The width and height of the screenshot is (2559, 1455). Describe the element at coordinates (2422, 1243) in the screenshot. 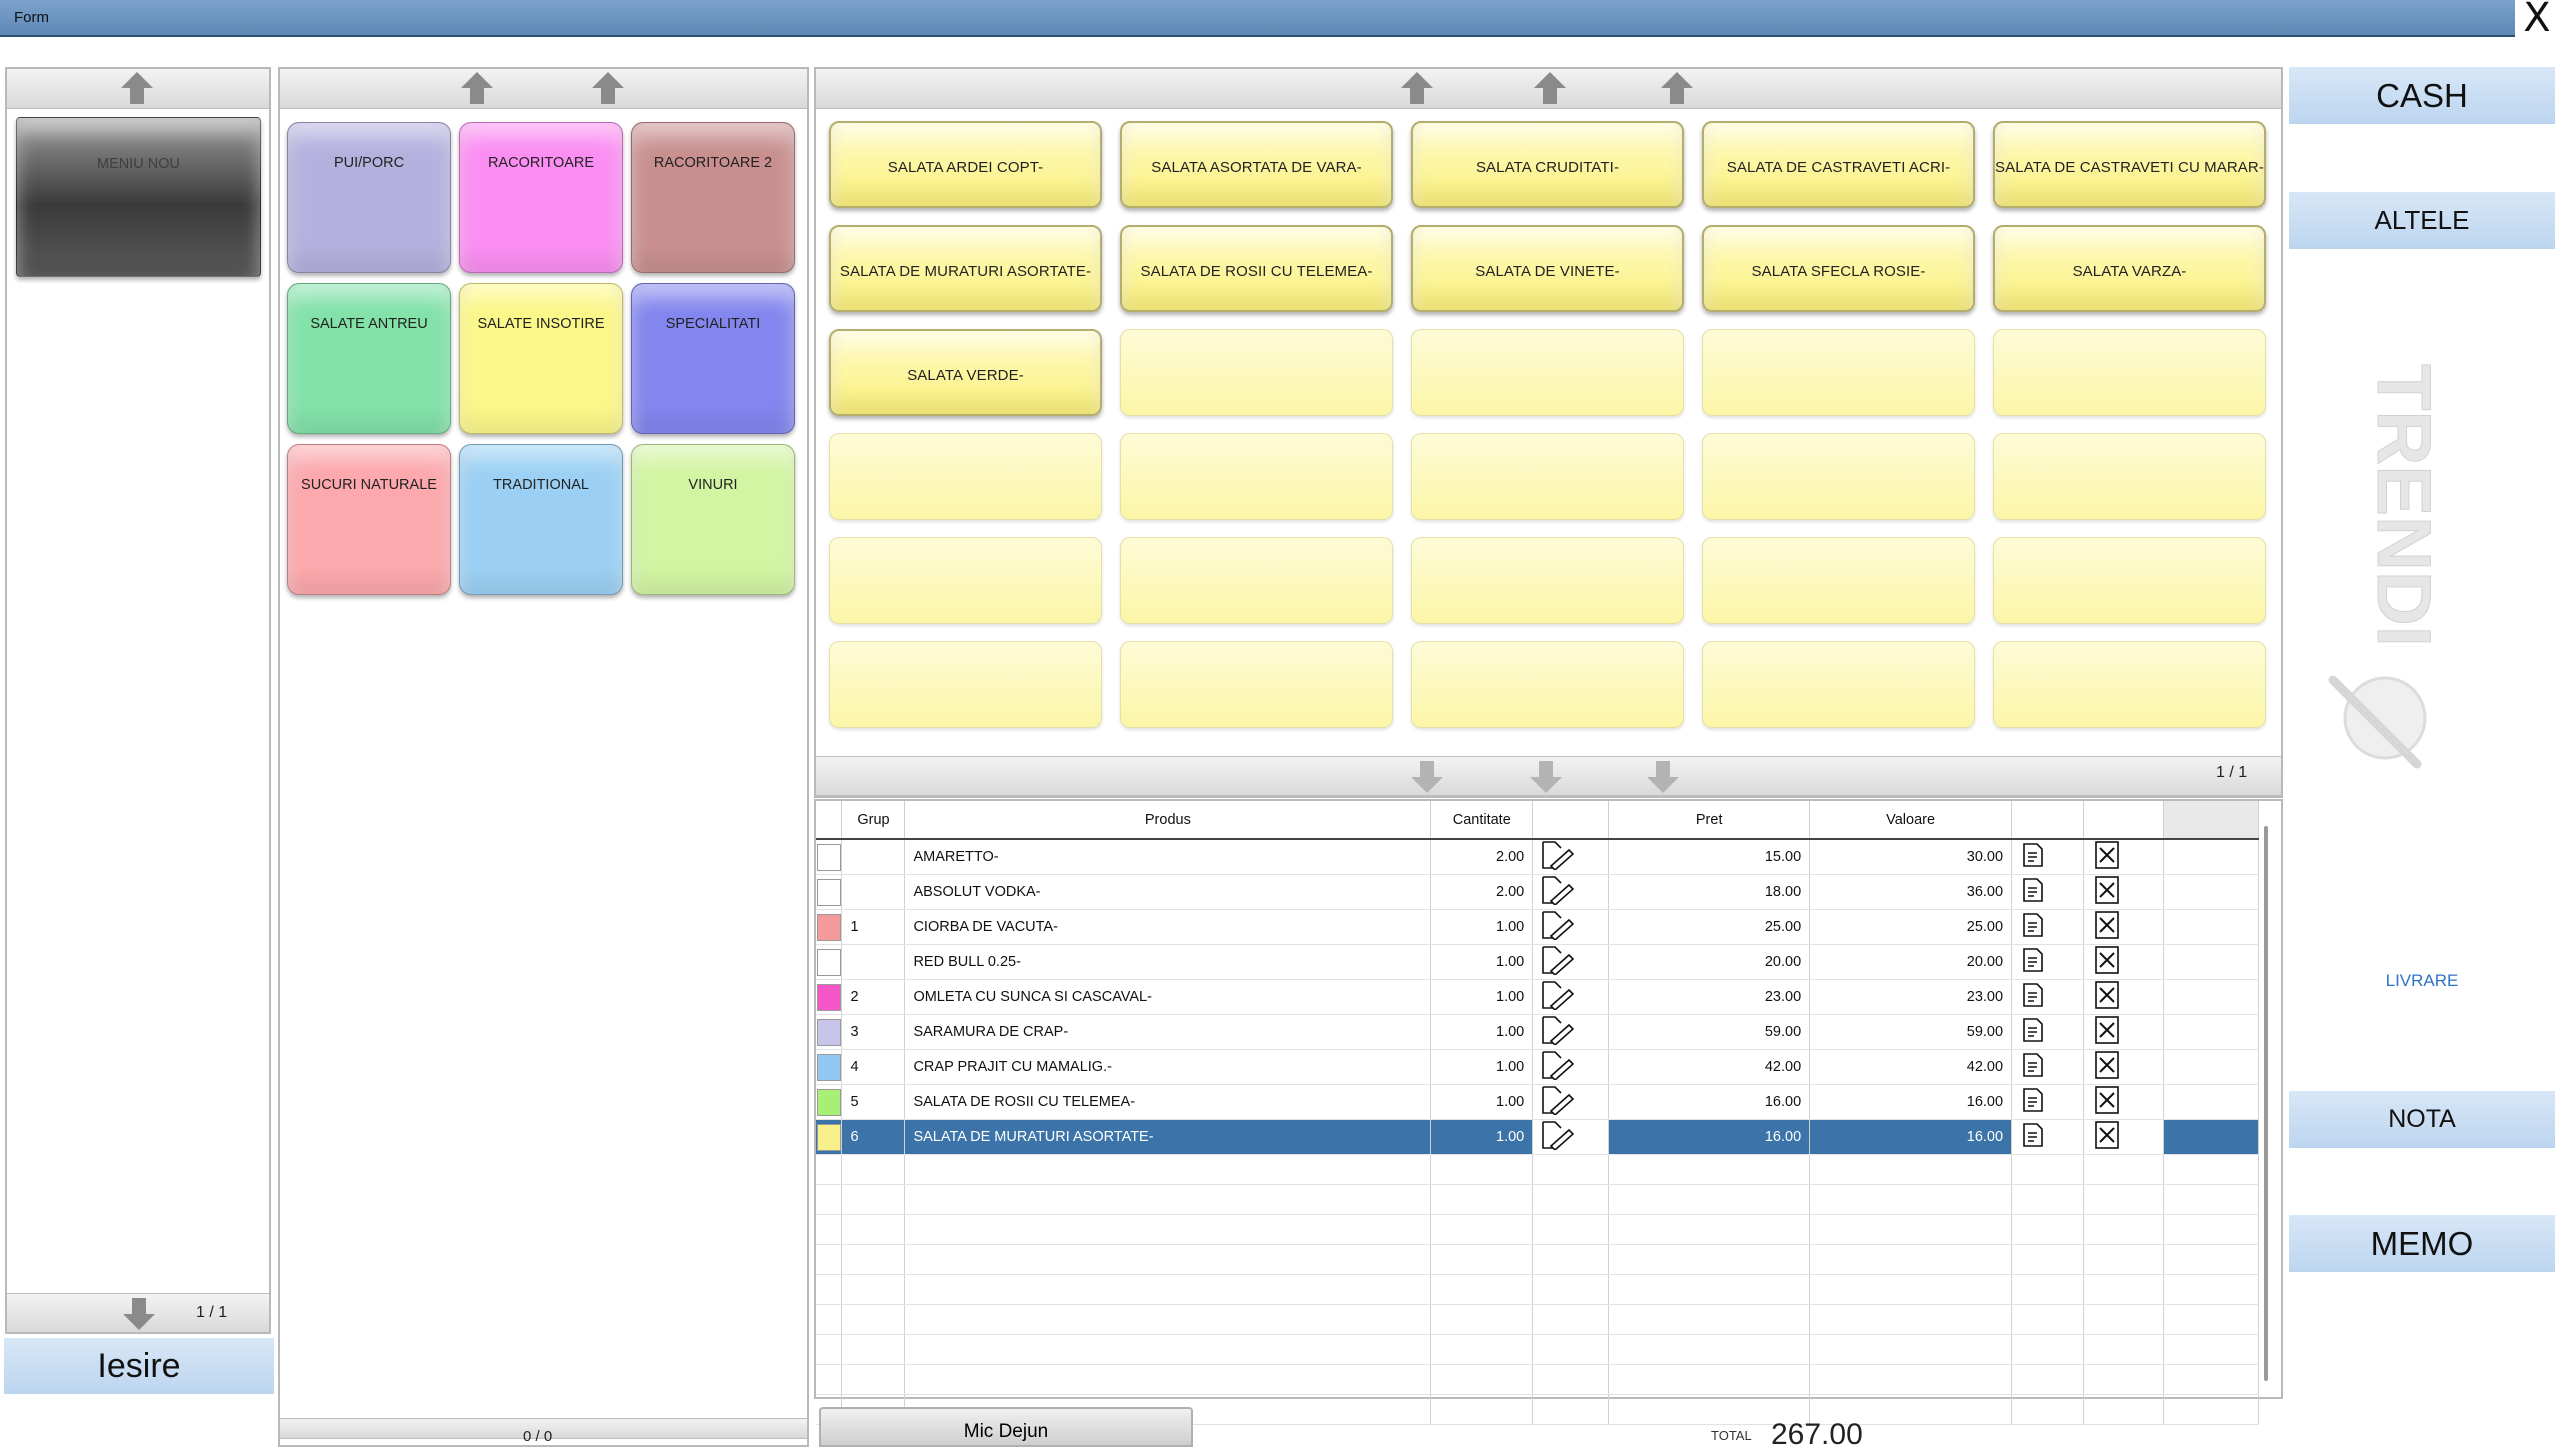

I see `memo-button: MEMO` at that location.